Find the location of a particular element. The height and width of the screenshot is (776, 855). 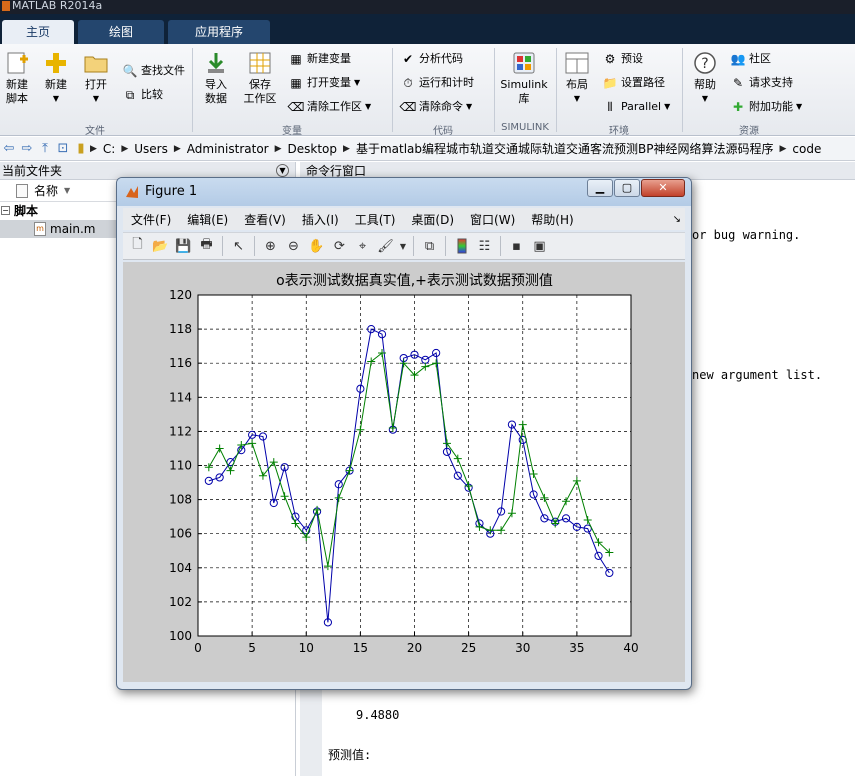

zoom-in-icon: ⊕ is located at coordinates (270, 246).